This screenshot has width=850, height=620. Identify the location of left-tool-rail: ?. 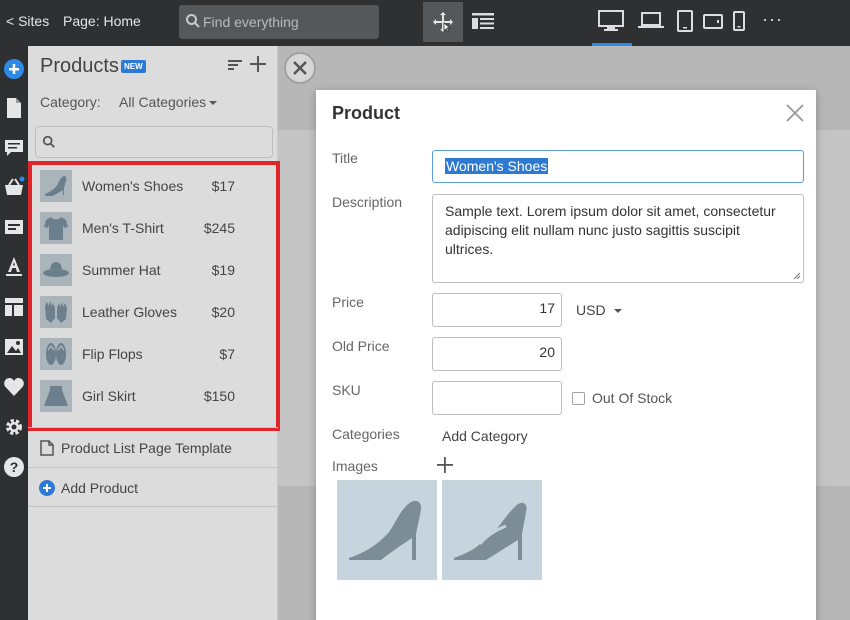
(14, 333).